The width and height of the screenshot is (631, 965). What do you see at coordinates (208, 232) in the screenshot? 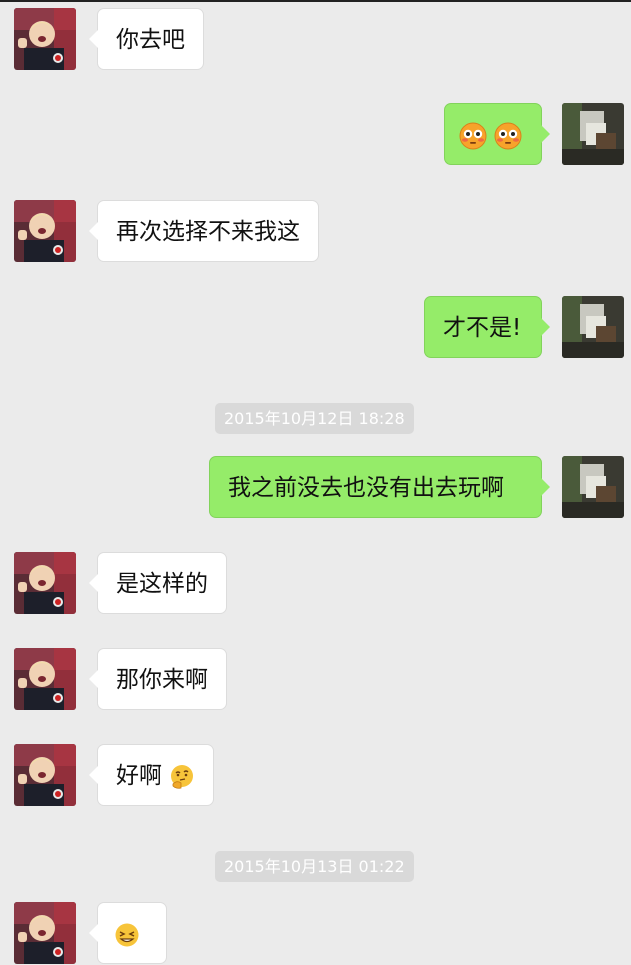
I see `message-text: 再次选择不来我这` at bounding box center [208, 232].